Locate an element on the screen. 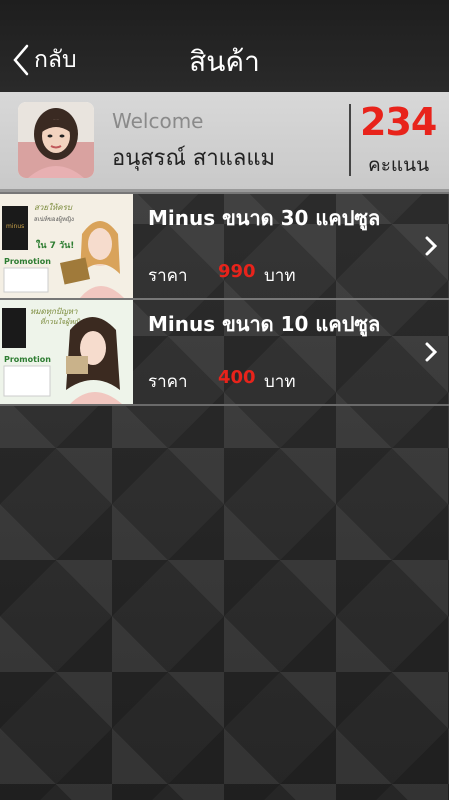  thumb-sub: สเน่ห์ของผู้หญิง is located at coordinates (54, 219).